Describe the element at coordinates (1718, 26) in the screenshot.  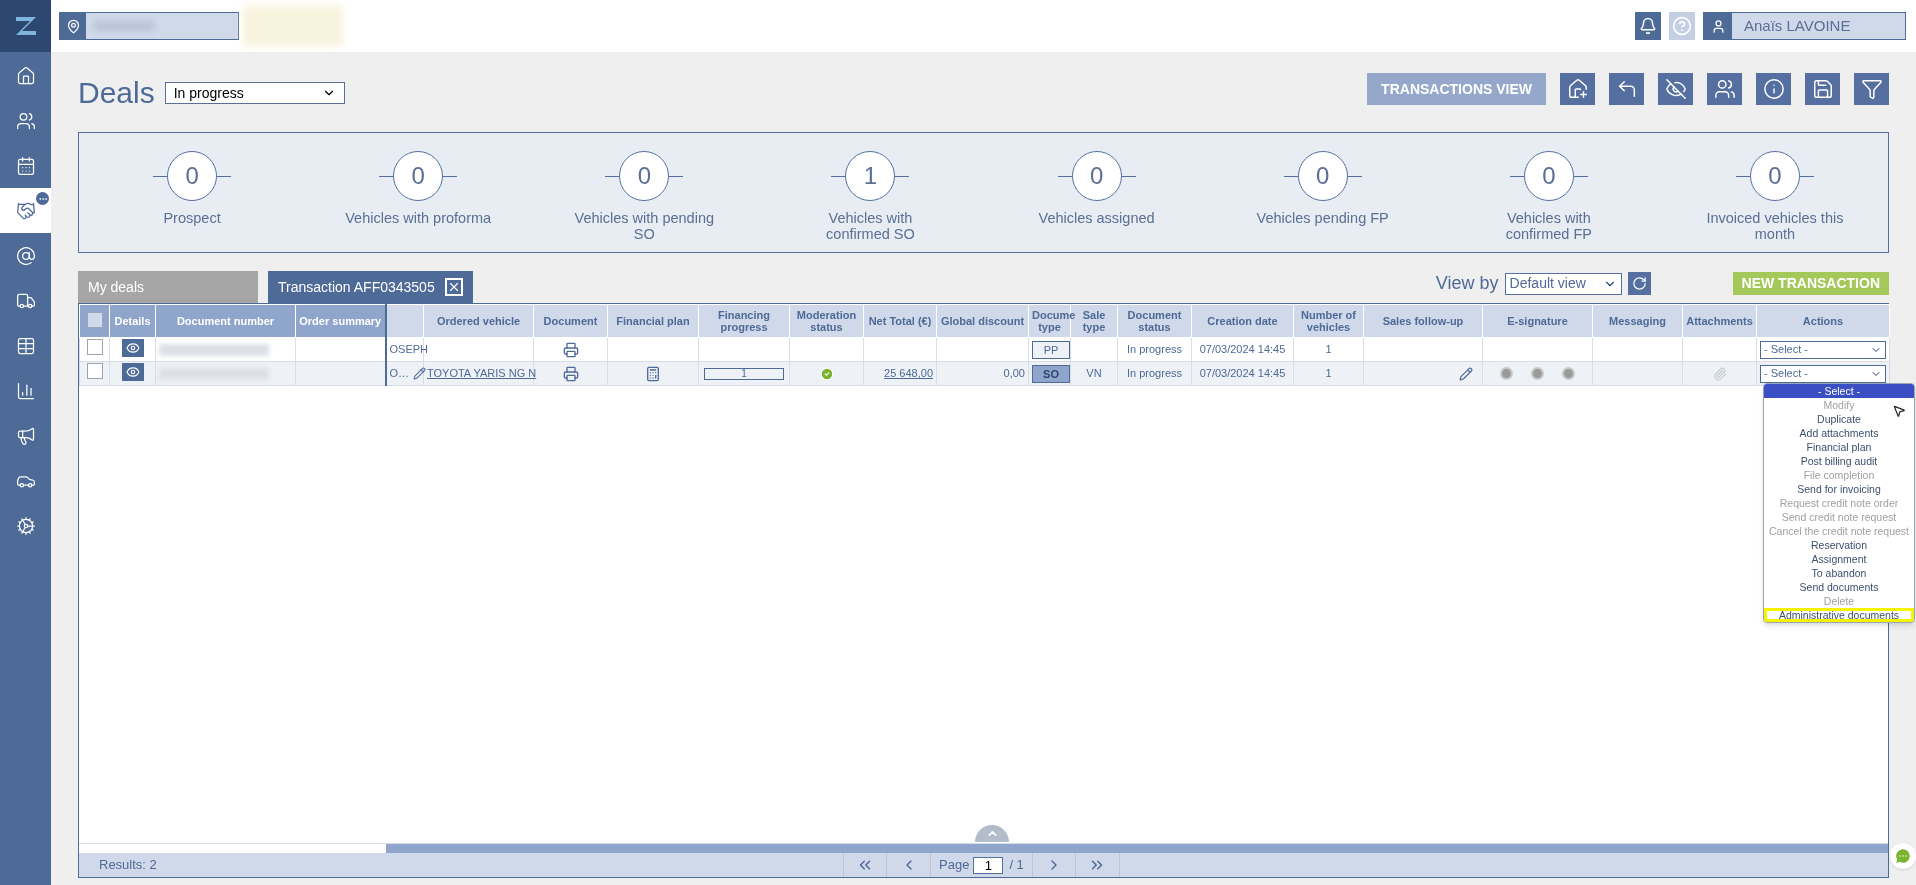
I see `user-icon` at that location.